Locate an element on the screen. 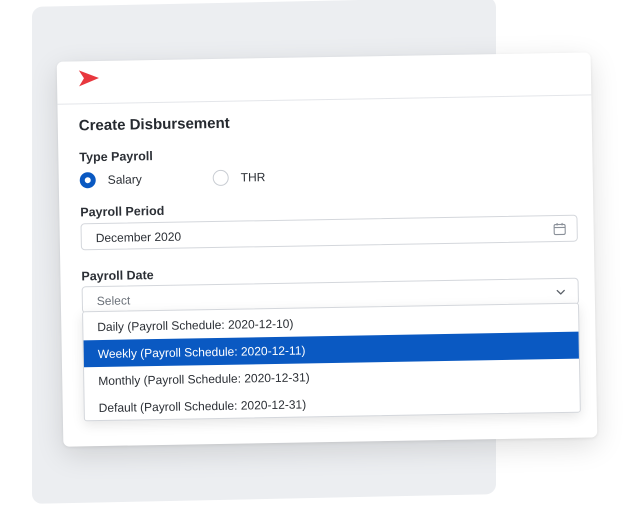  type-payroll-label: Type Payroll is located at coordinates (116, 156).